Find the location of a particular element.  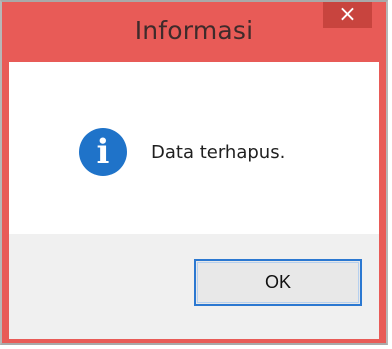

ok-button: OK is located at coordinates (278, 282).